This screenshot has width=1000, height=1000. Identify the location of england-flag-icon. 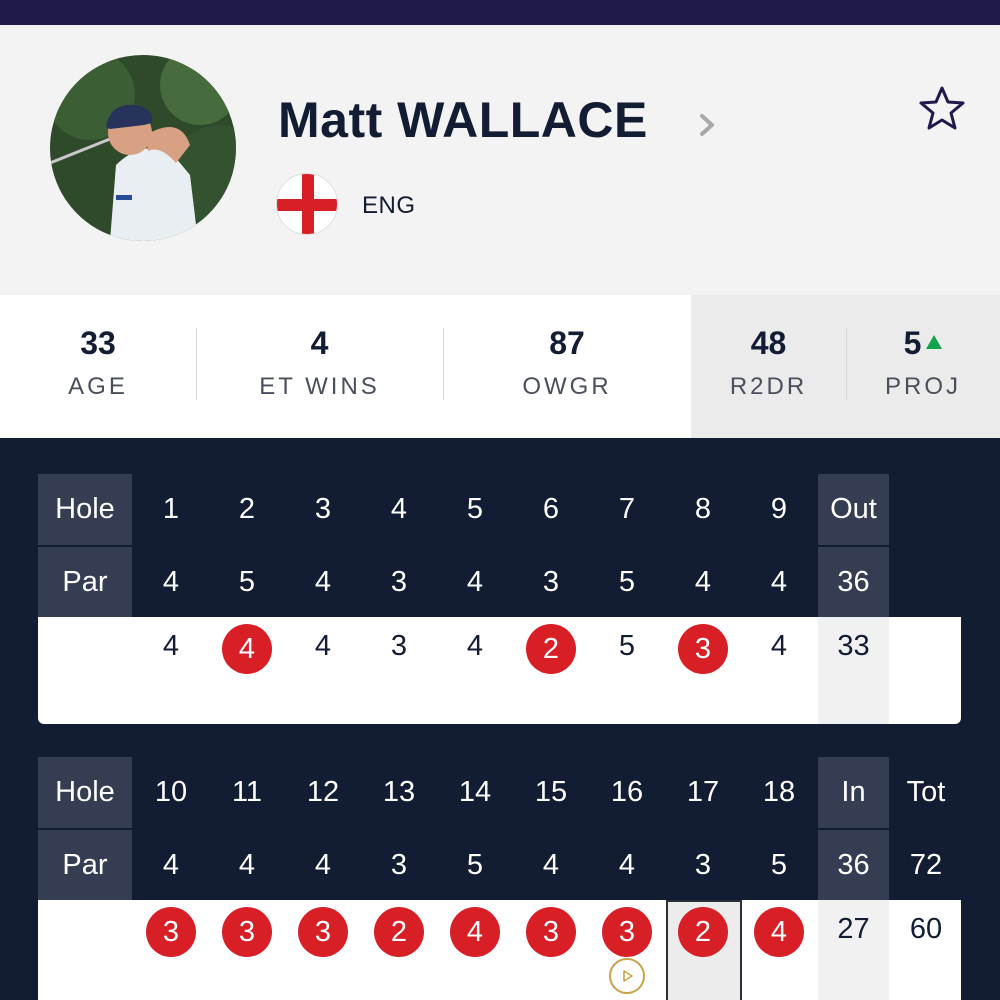
(307, 204).